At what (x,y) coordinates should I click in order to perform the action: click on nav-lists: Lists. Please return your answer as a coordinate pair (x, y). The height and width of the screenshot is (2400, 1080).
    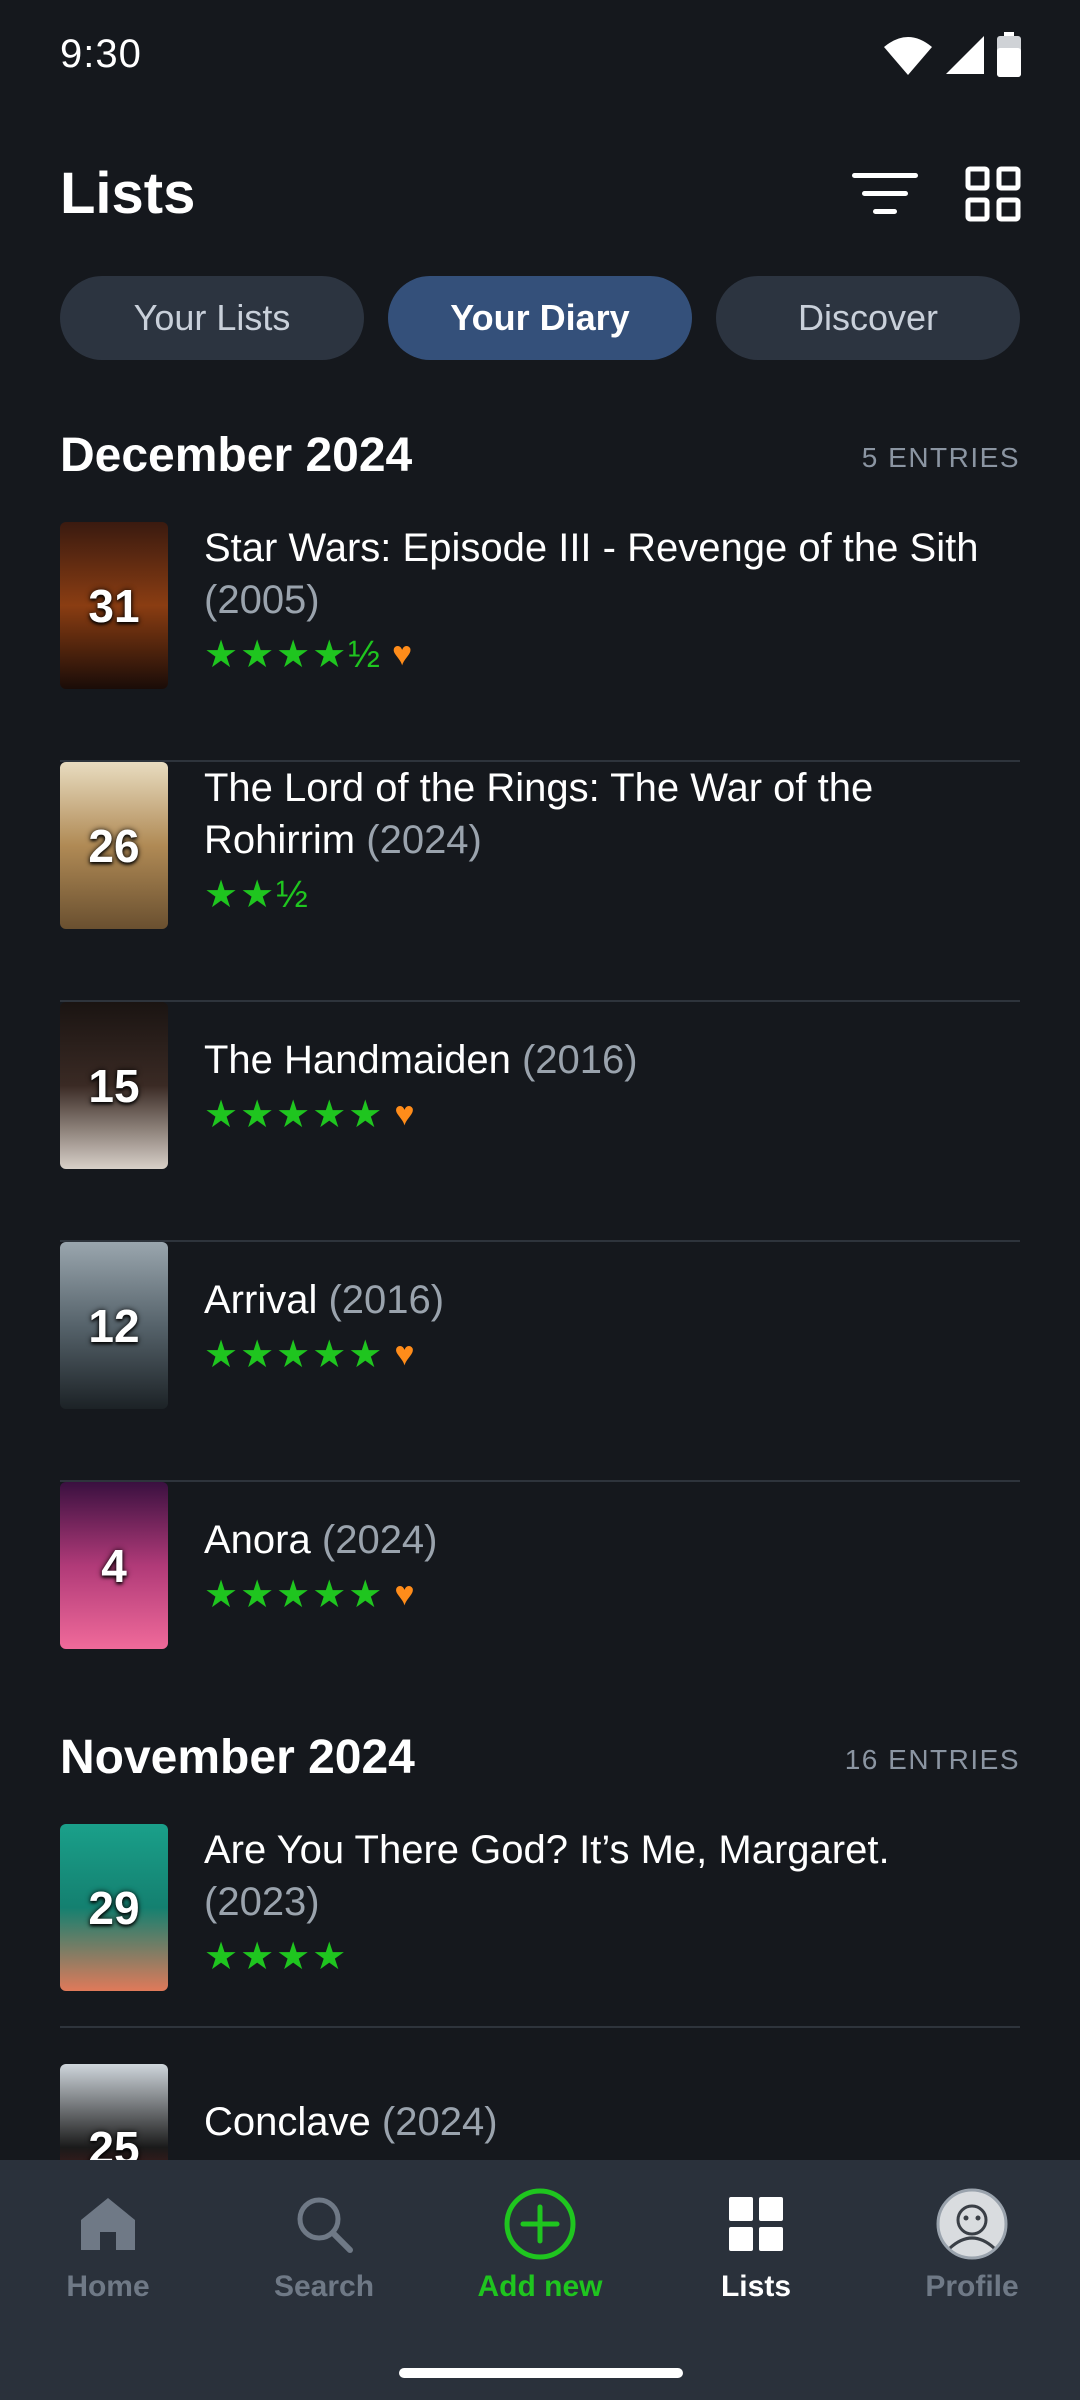
    Looking at the image, I should click on (756, 2256).